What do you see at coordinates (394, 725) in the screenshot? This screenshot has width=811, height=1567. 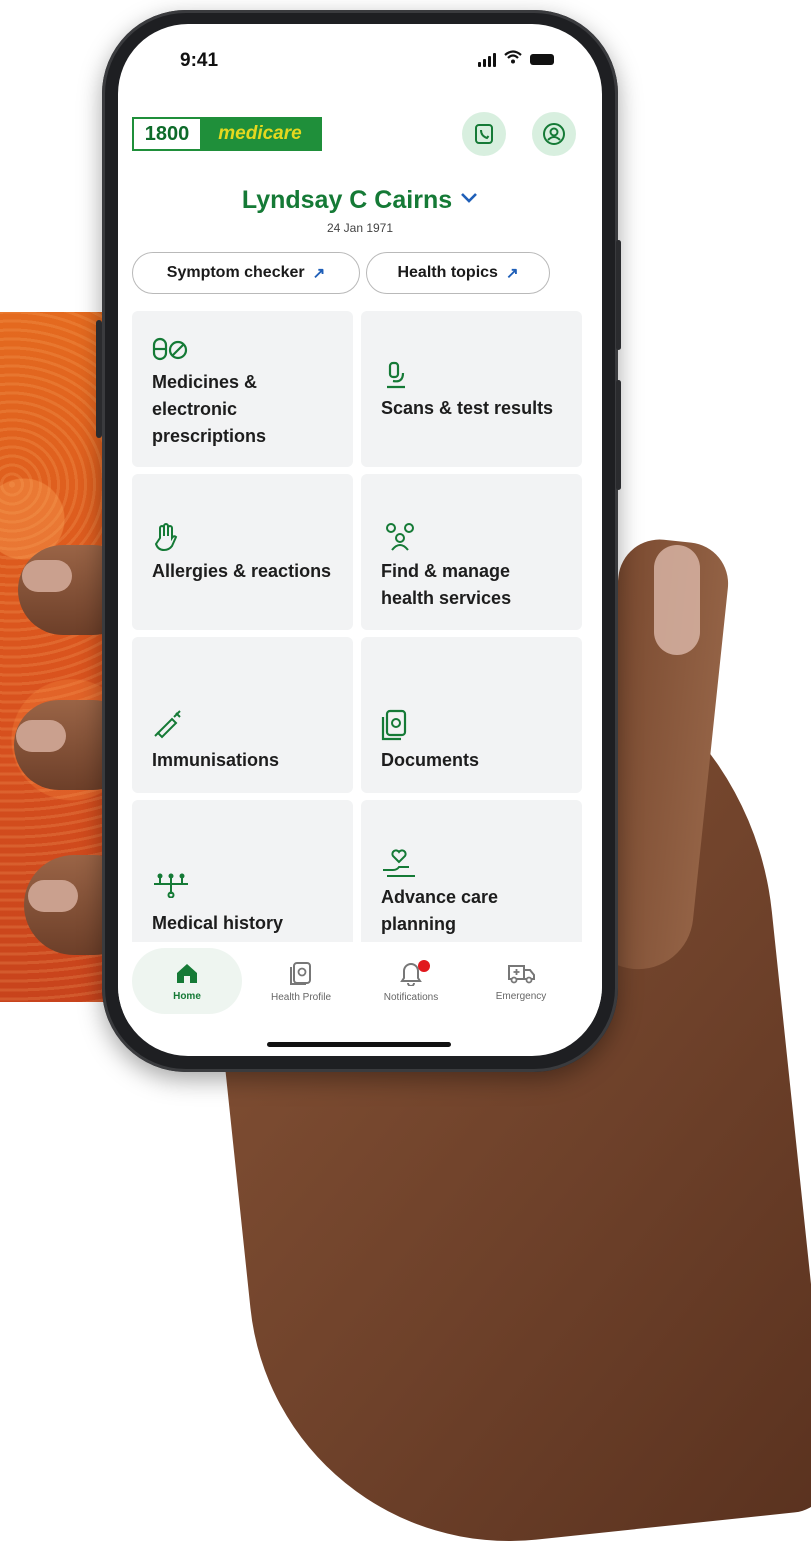 I see `document-icon` at bounding box center [394, 725].